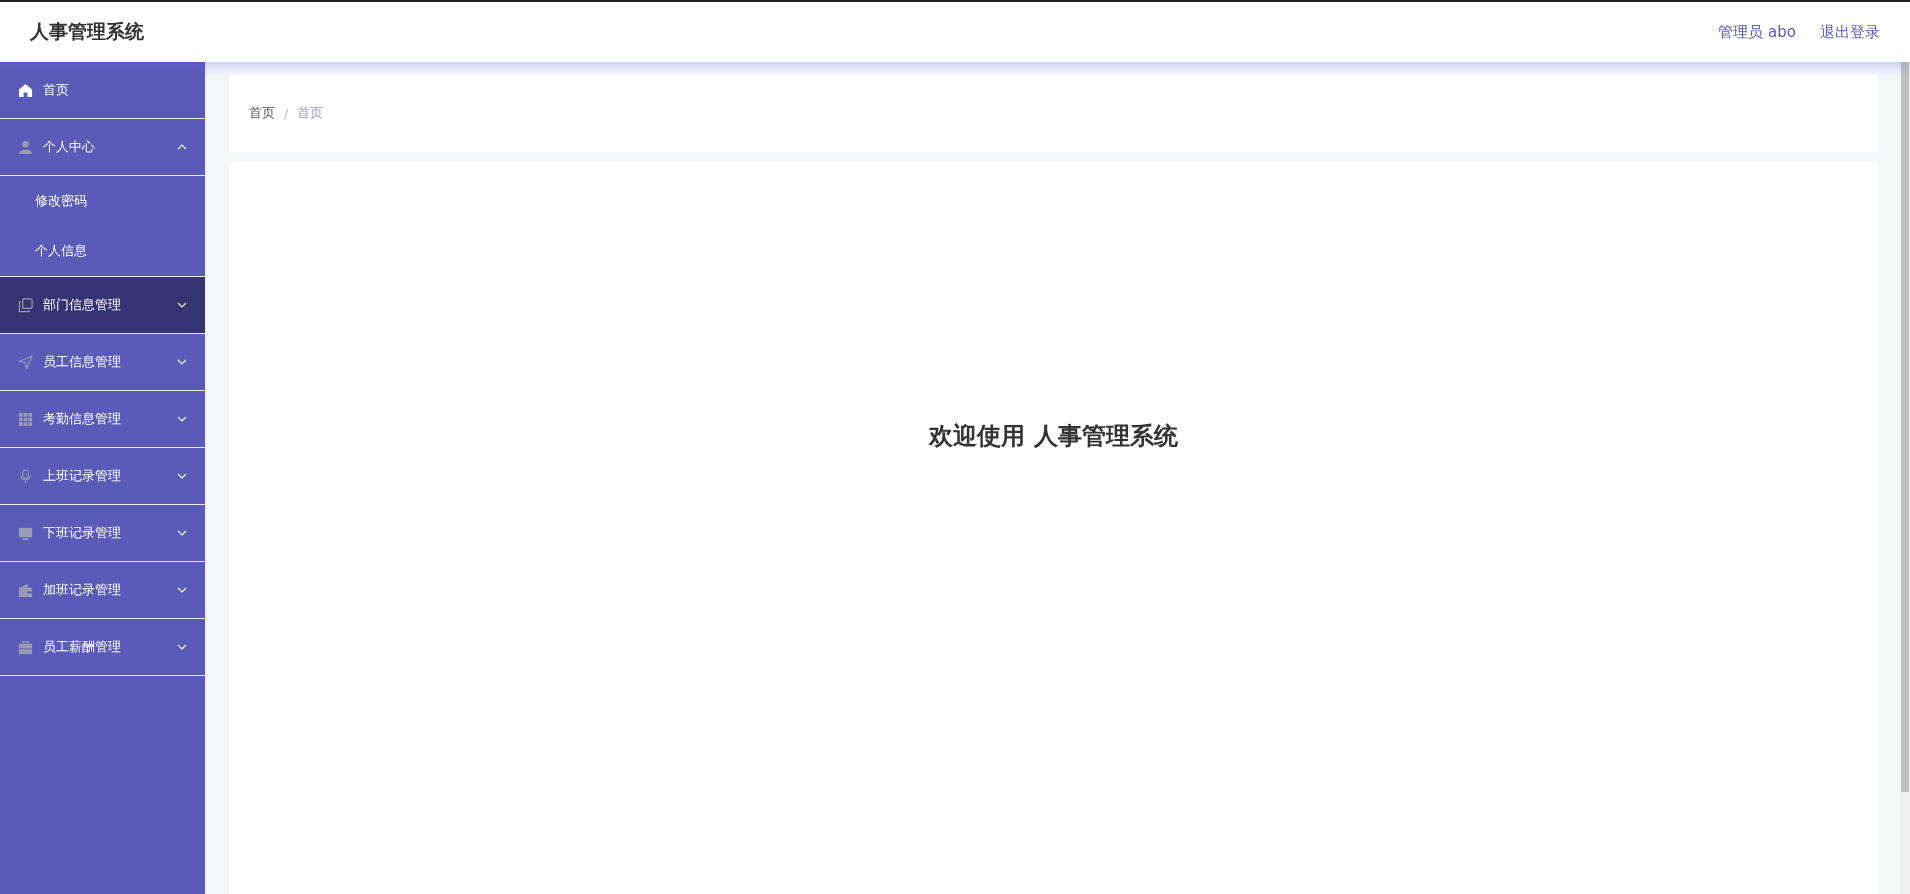  I want to click on welcome-message: 欢迎使用 人事管理系统, so click(1053, 436).